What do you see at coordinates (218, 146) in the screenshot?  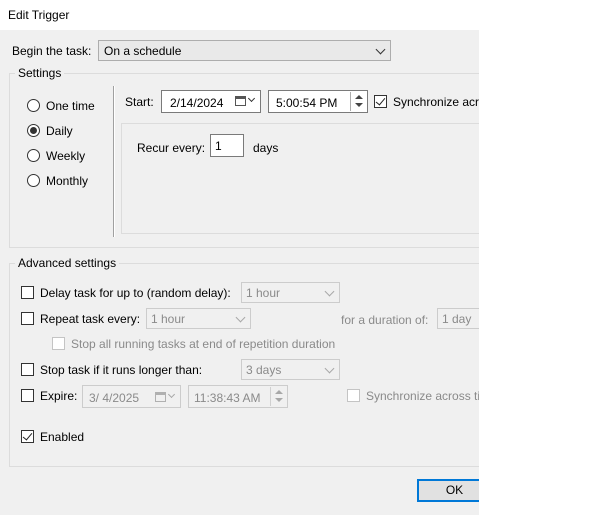 I see `recur-value: 1` at bounding box center [218, 146].